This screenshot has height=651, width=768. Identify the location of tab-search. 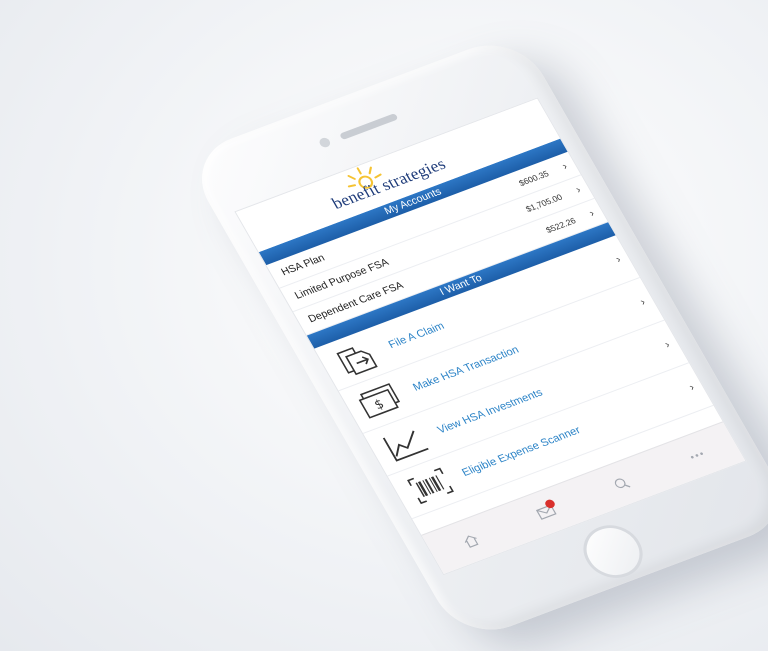
(621, 484).